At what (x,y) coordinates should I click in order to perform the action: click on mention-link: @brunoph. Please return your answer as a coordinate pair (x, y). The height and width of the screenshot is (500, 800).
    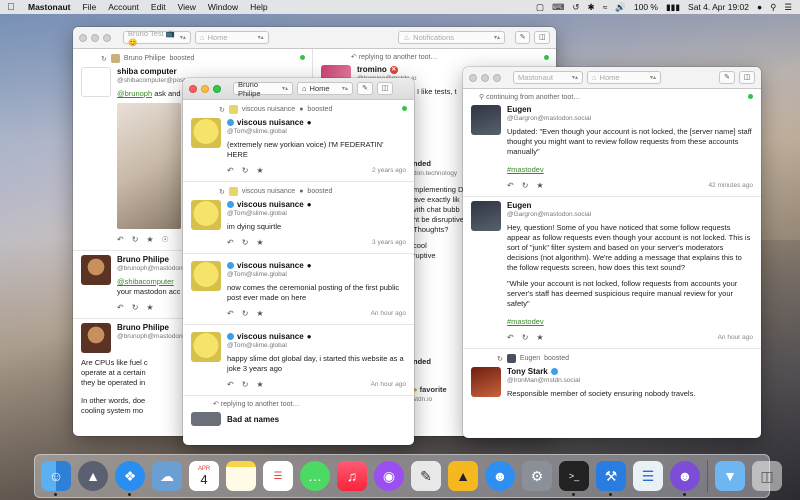
    Looking at the image, I should click on (134, 93).